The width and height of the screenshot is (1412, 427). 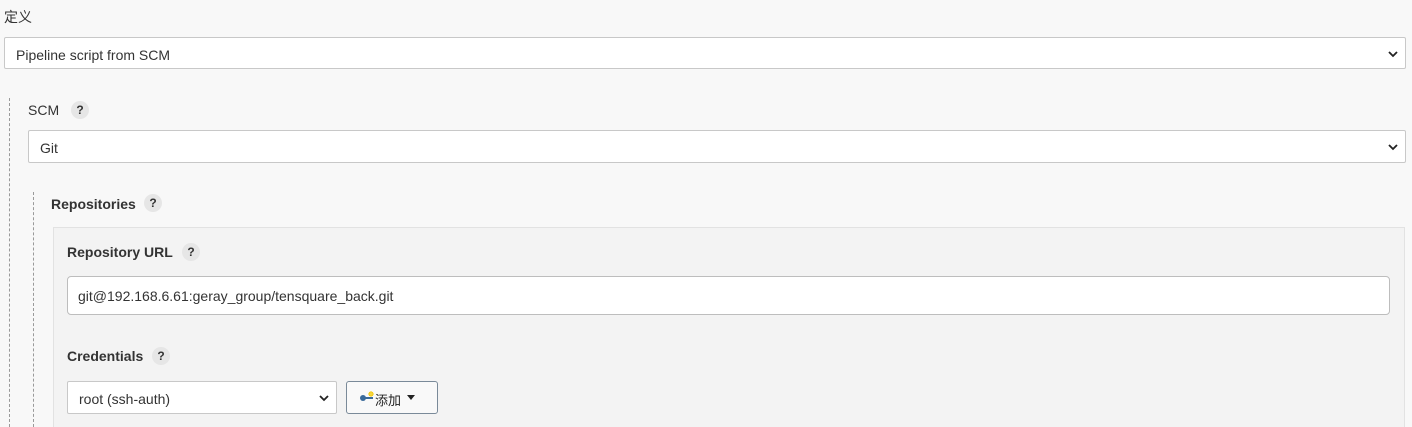 I want to click on scm-label: SCM, so click(x=44, y=110).